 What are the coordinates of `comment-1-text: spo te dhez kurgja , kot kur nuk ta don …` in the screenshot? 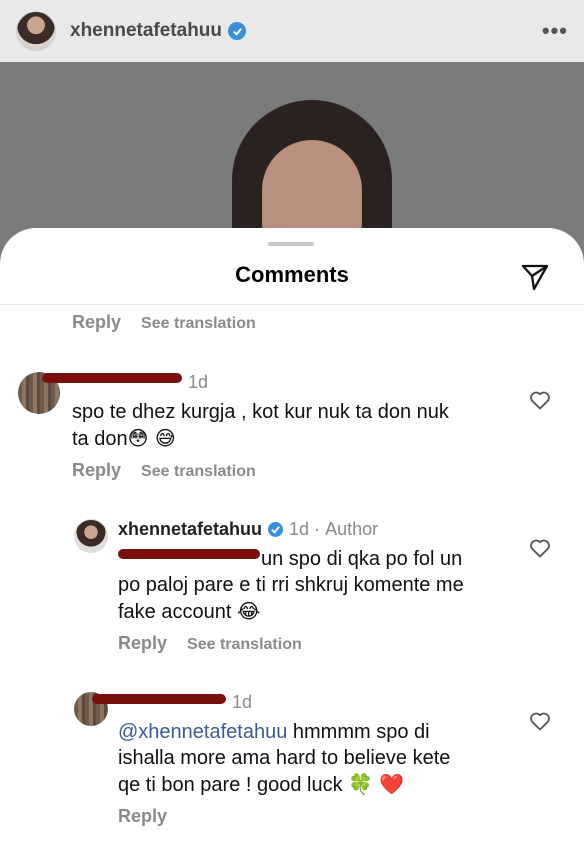 It's located at (260, 425).